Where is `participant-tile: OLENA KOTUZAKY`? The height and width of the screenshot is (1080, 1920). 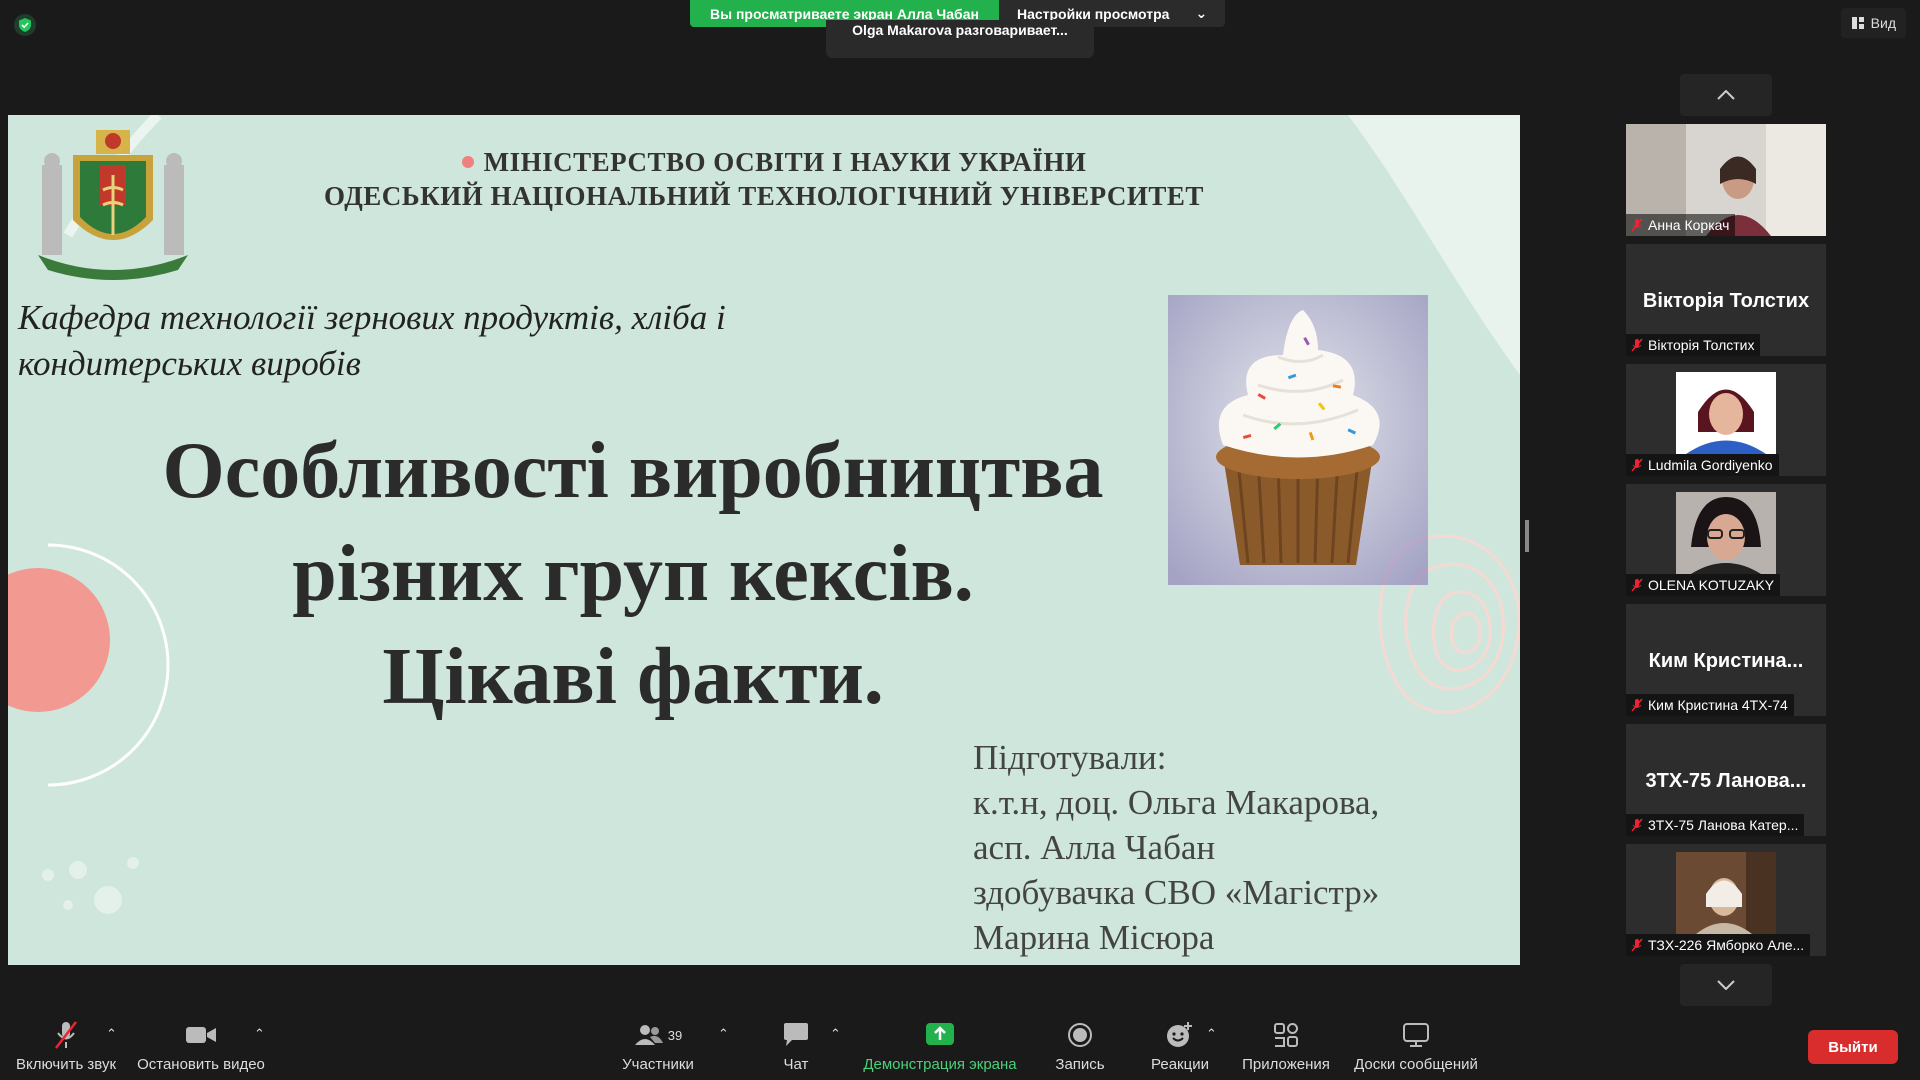
participant-tile: OLENA KOTUZAKY is located at coordinates (1726, 540).